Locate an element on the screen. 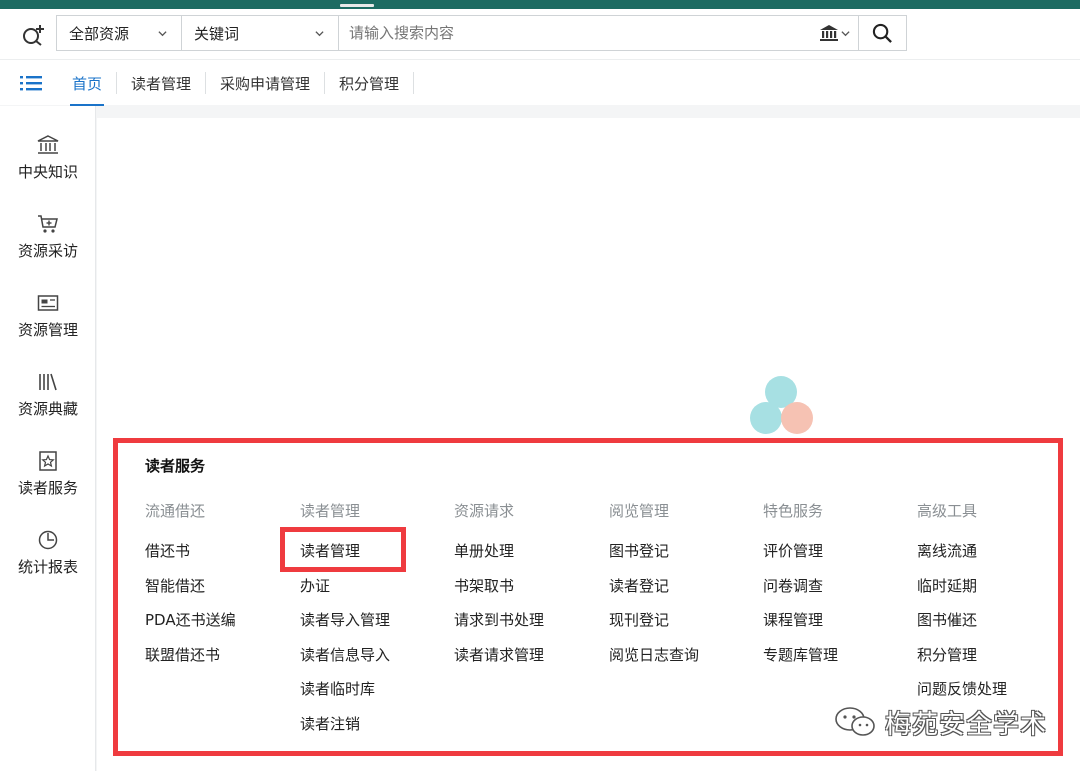  menu-item: 课程管理 is located at coordinates (838, 626).